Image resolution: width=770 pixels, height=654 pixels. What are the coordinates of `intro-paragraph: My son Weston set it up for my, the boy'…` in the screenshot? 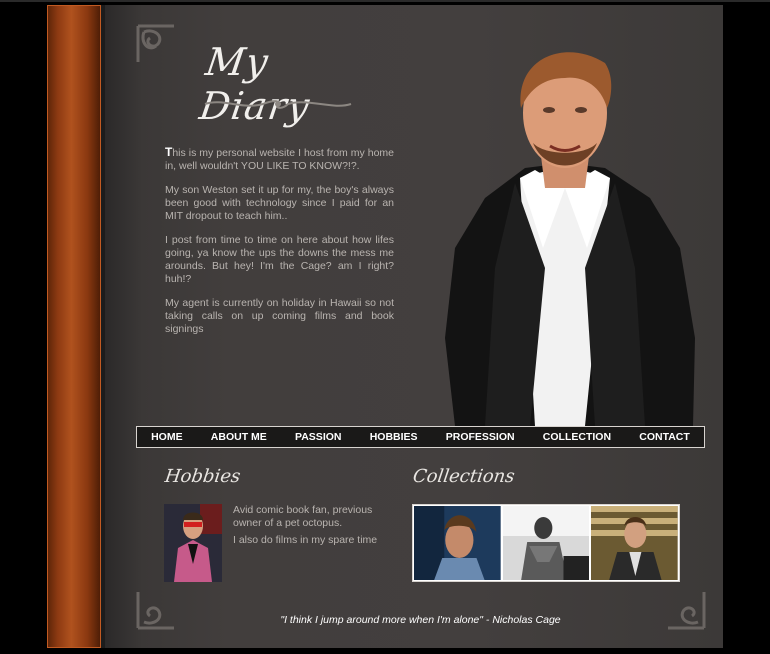 It's located at (279, 203).